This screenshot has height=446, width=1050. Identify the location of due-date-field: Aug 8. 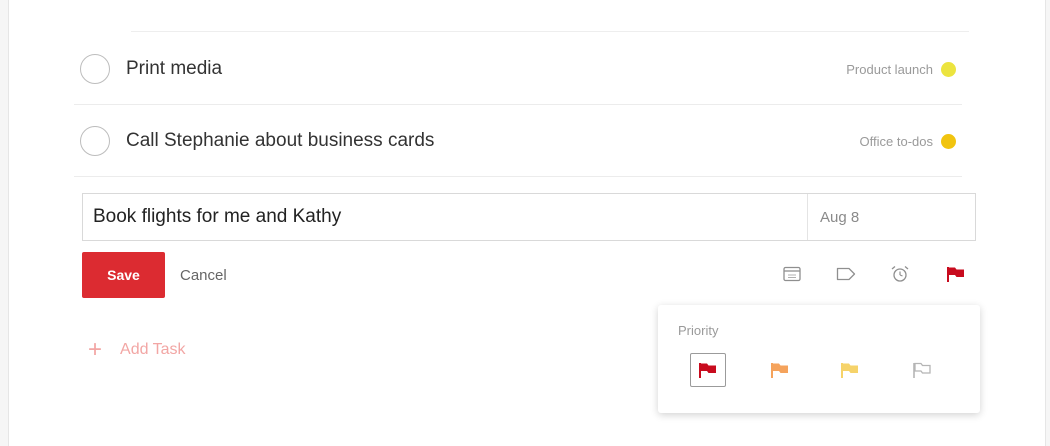
(891, 217).